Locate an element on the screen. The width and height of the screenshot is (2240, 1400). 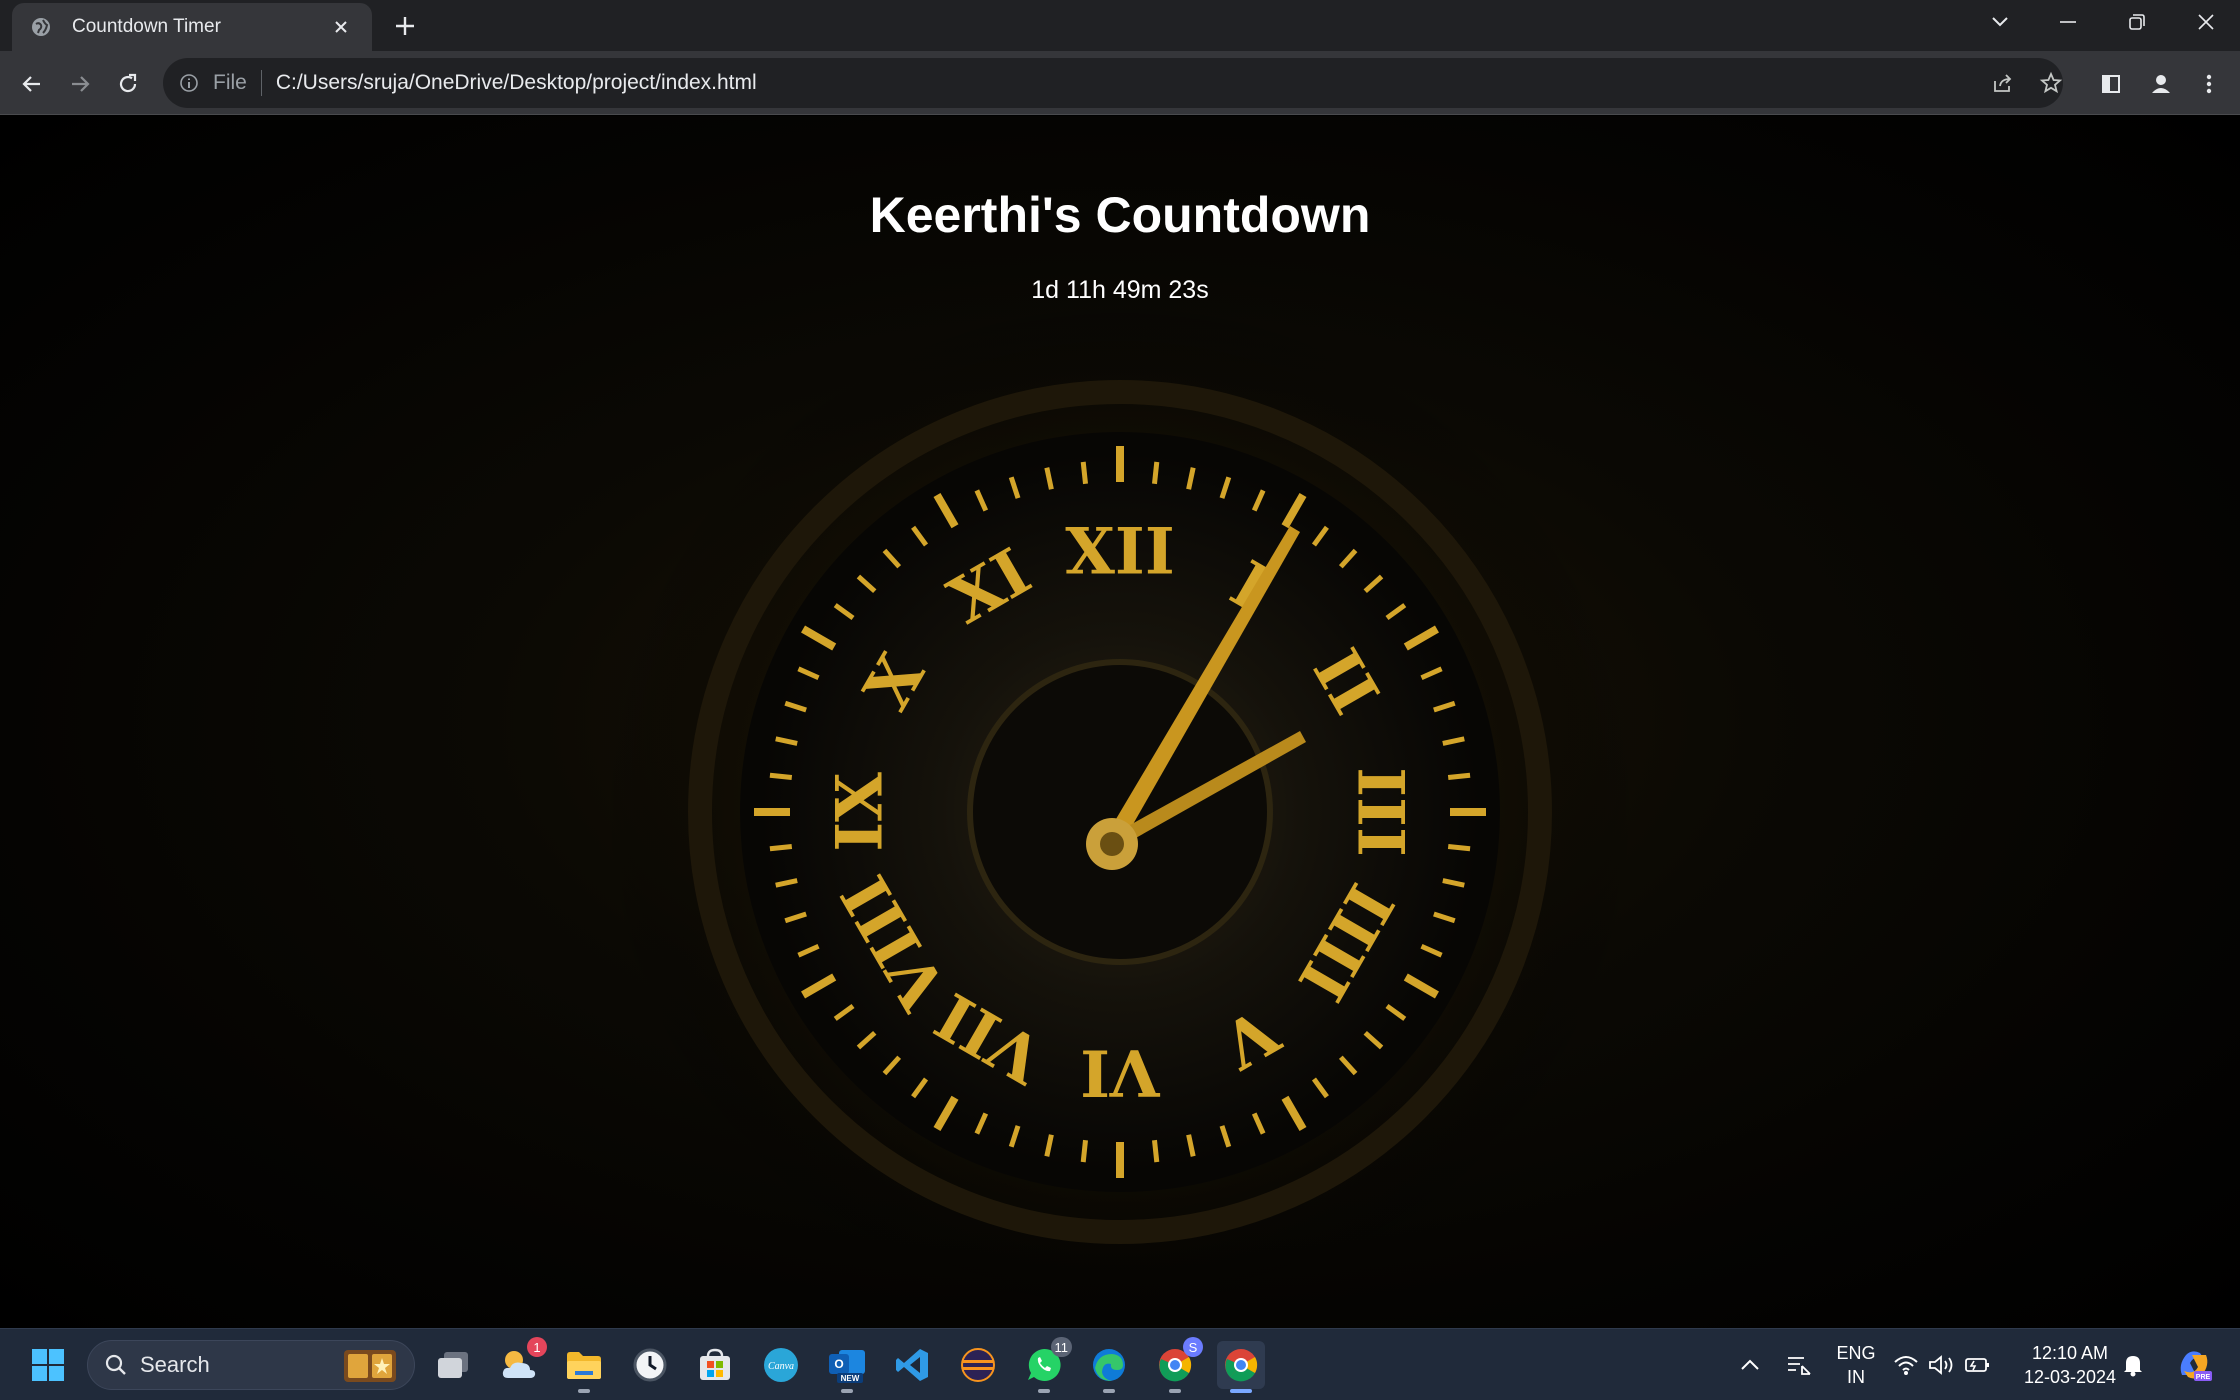
minimize-button is located at coordinates (2068, 22).